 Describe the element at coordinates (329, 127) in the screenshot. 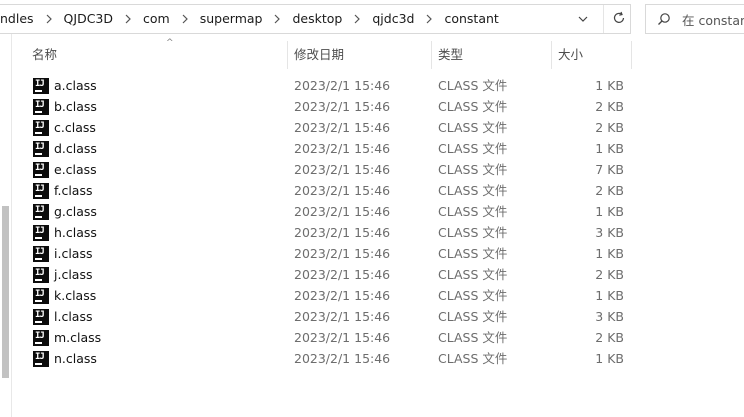

I see `file-row: IJ c.class 2023/2/1 15:46 CLASS 文件 2 KB` at that location.